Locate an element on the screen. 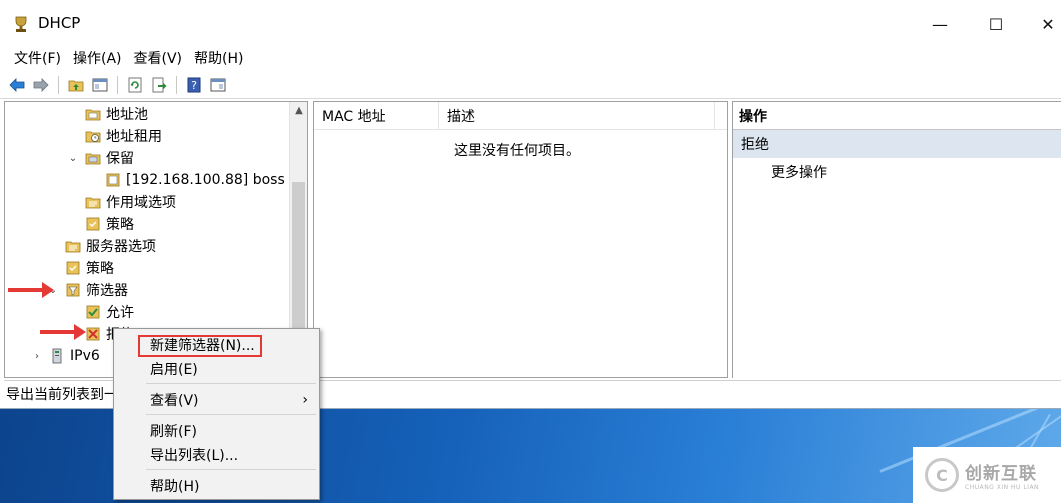  minimize-button: — is located at coordinates (940, 24).